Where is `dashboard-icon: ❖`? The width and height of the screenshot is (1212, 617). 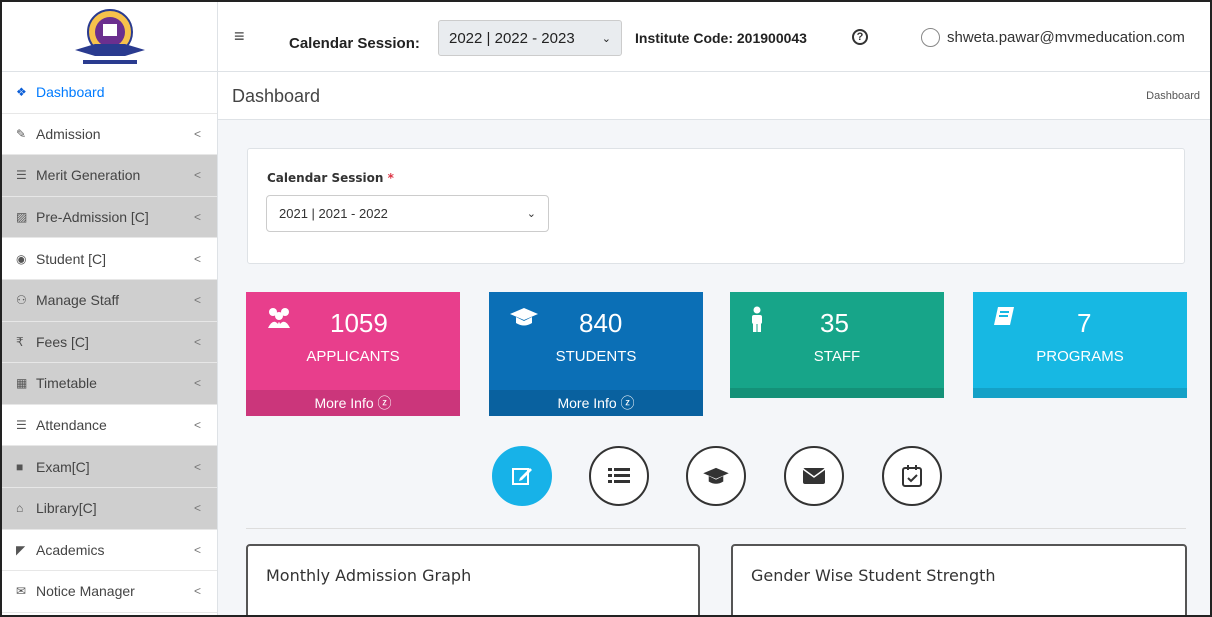 dashboard-icon: ❖ is located at coordinates (21, 92).